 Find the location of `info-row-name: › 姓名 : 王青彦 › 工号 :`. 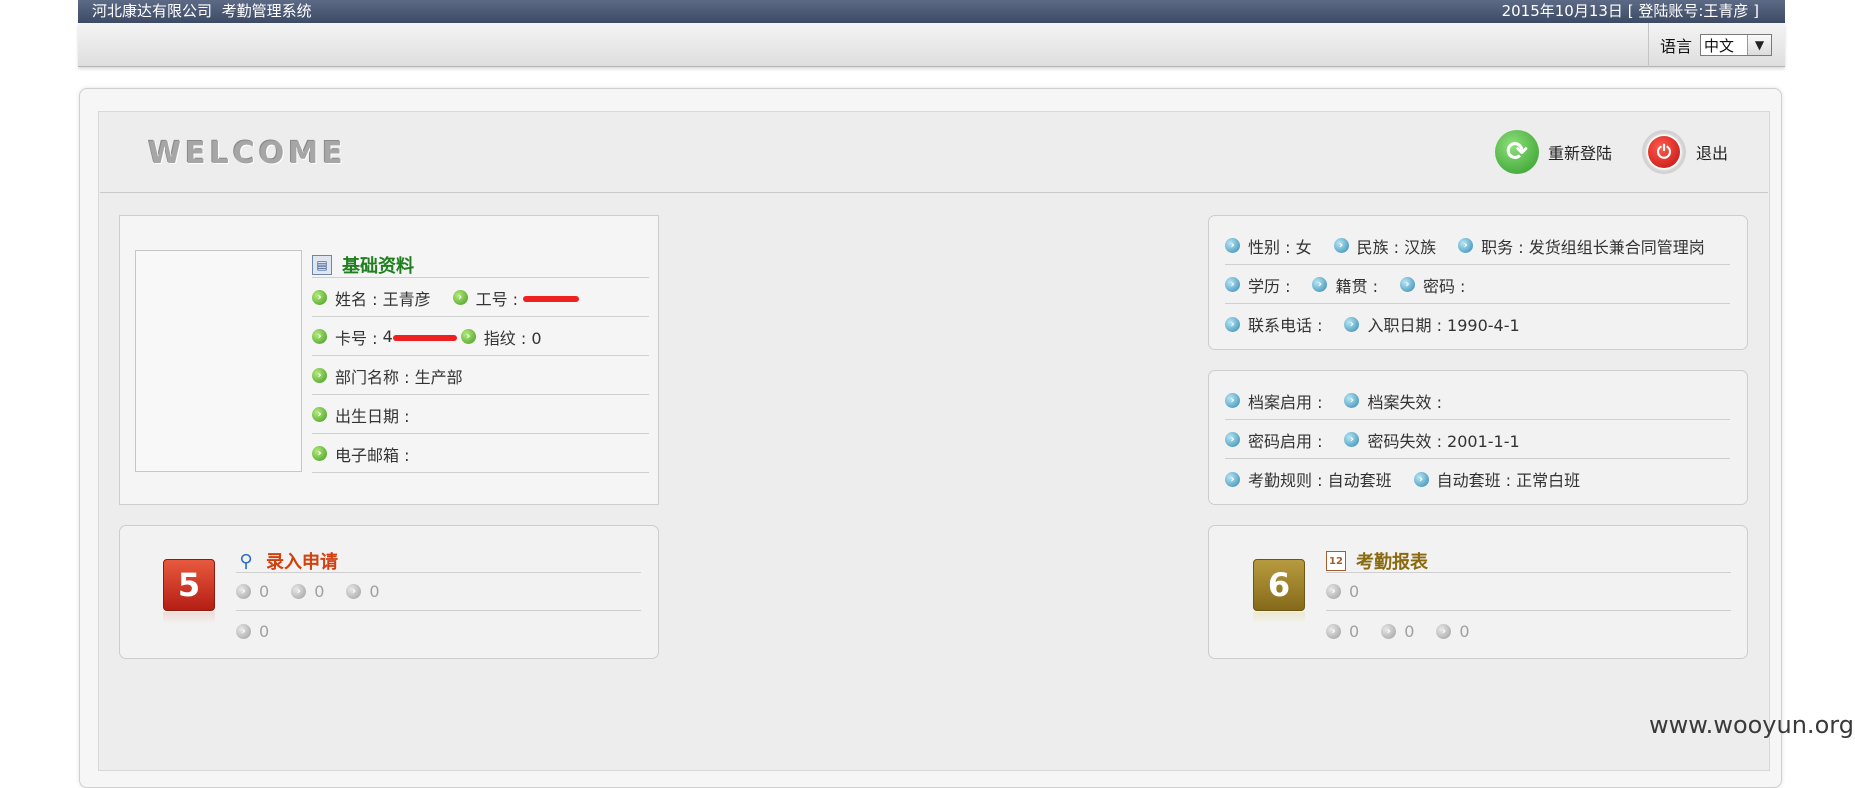

info-row-name: › 姓名 : 王青彦 › 工号 : is located at coordinates (480, 298).